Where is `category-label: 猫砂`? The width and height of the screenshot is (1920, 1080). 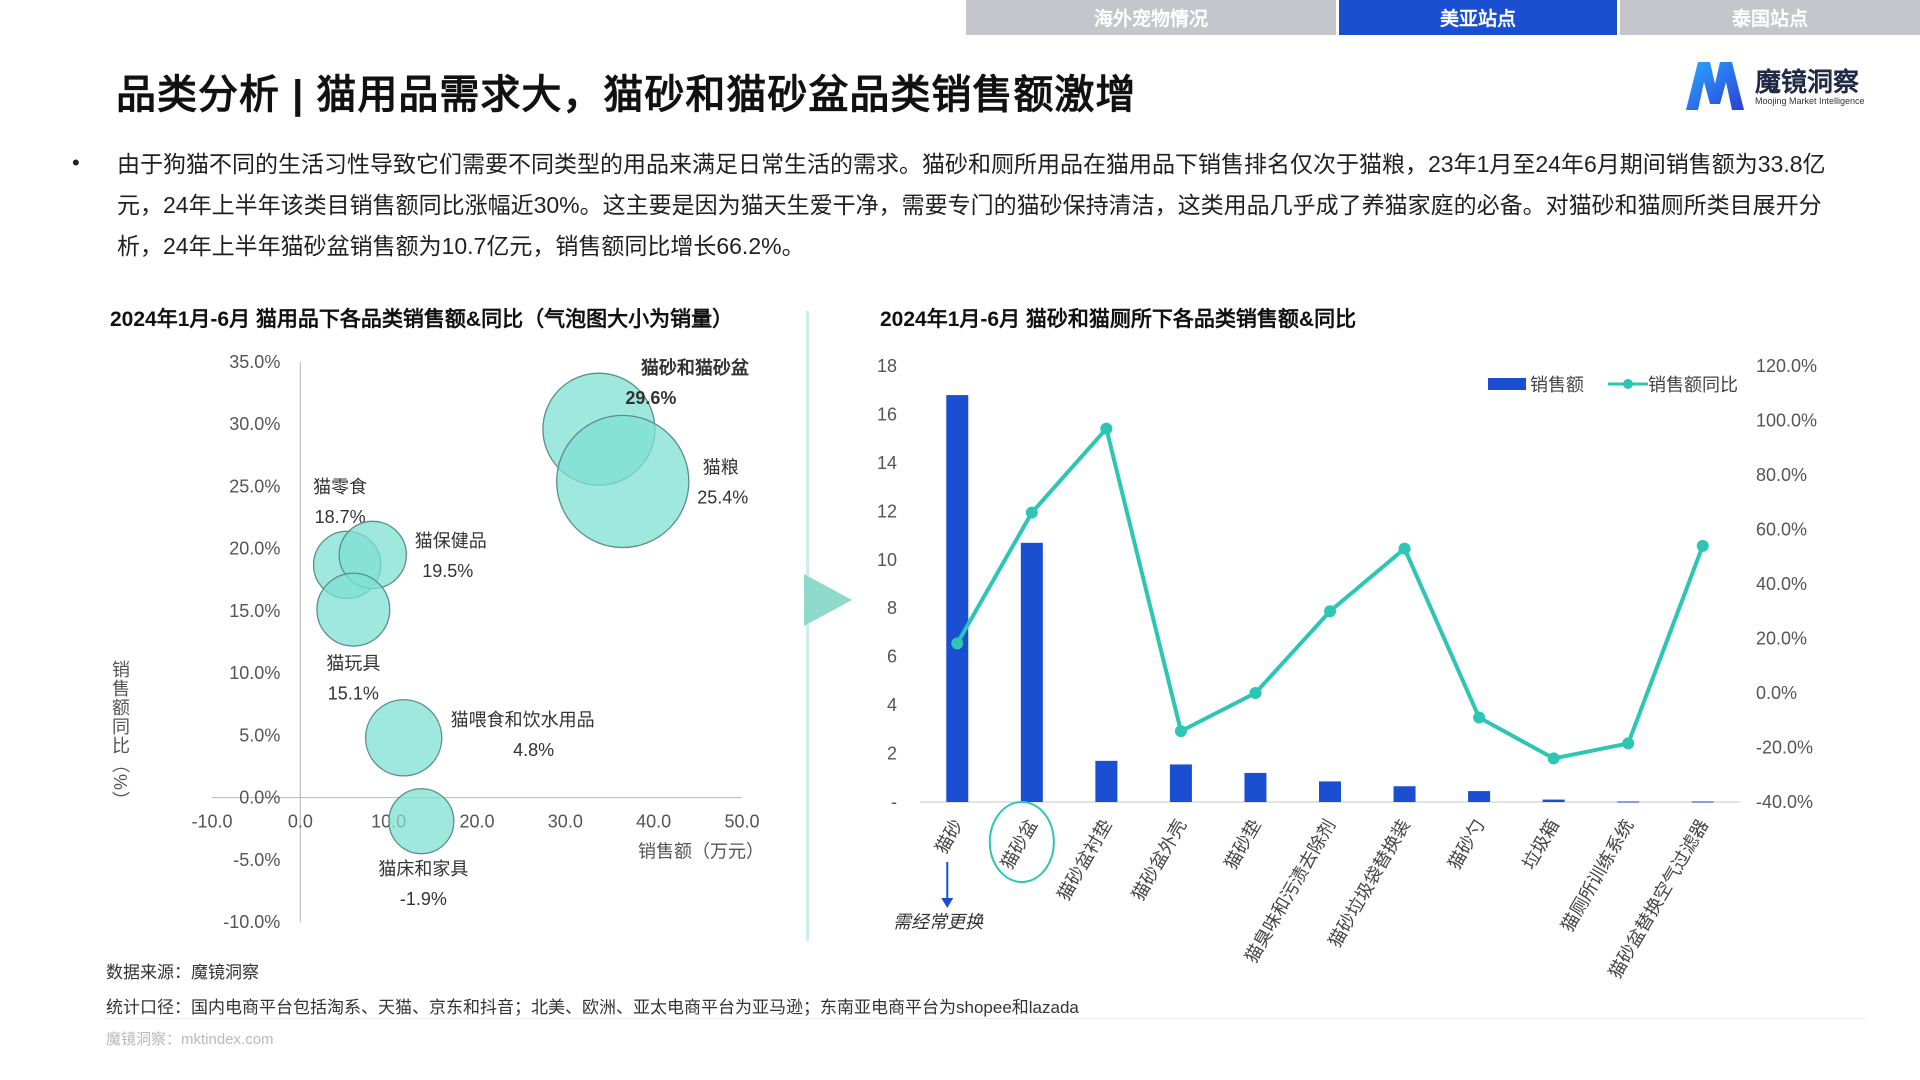 category-label: 猫砂 is located at coordinates (948, 836).